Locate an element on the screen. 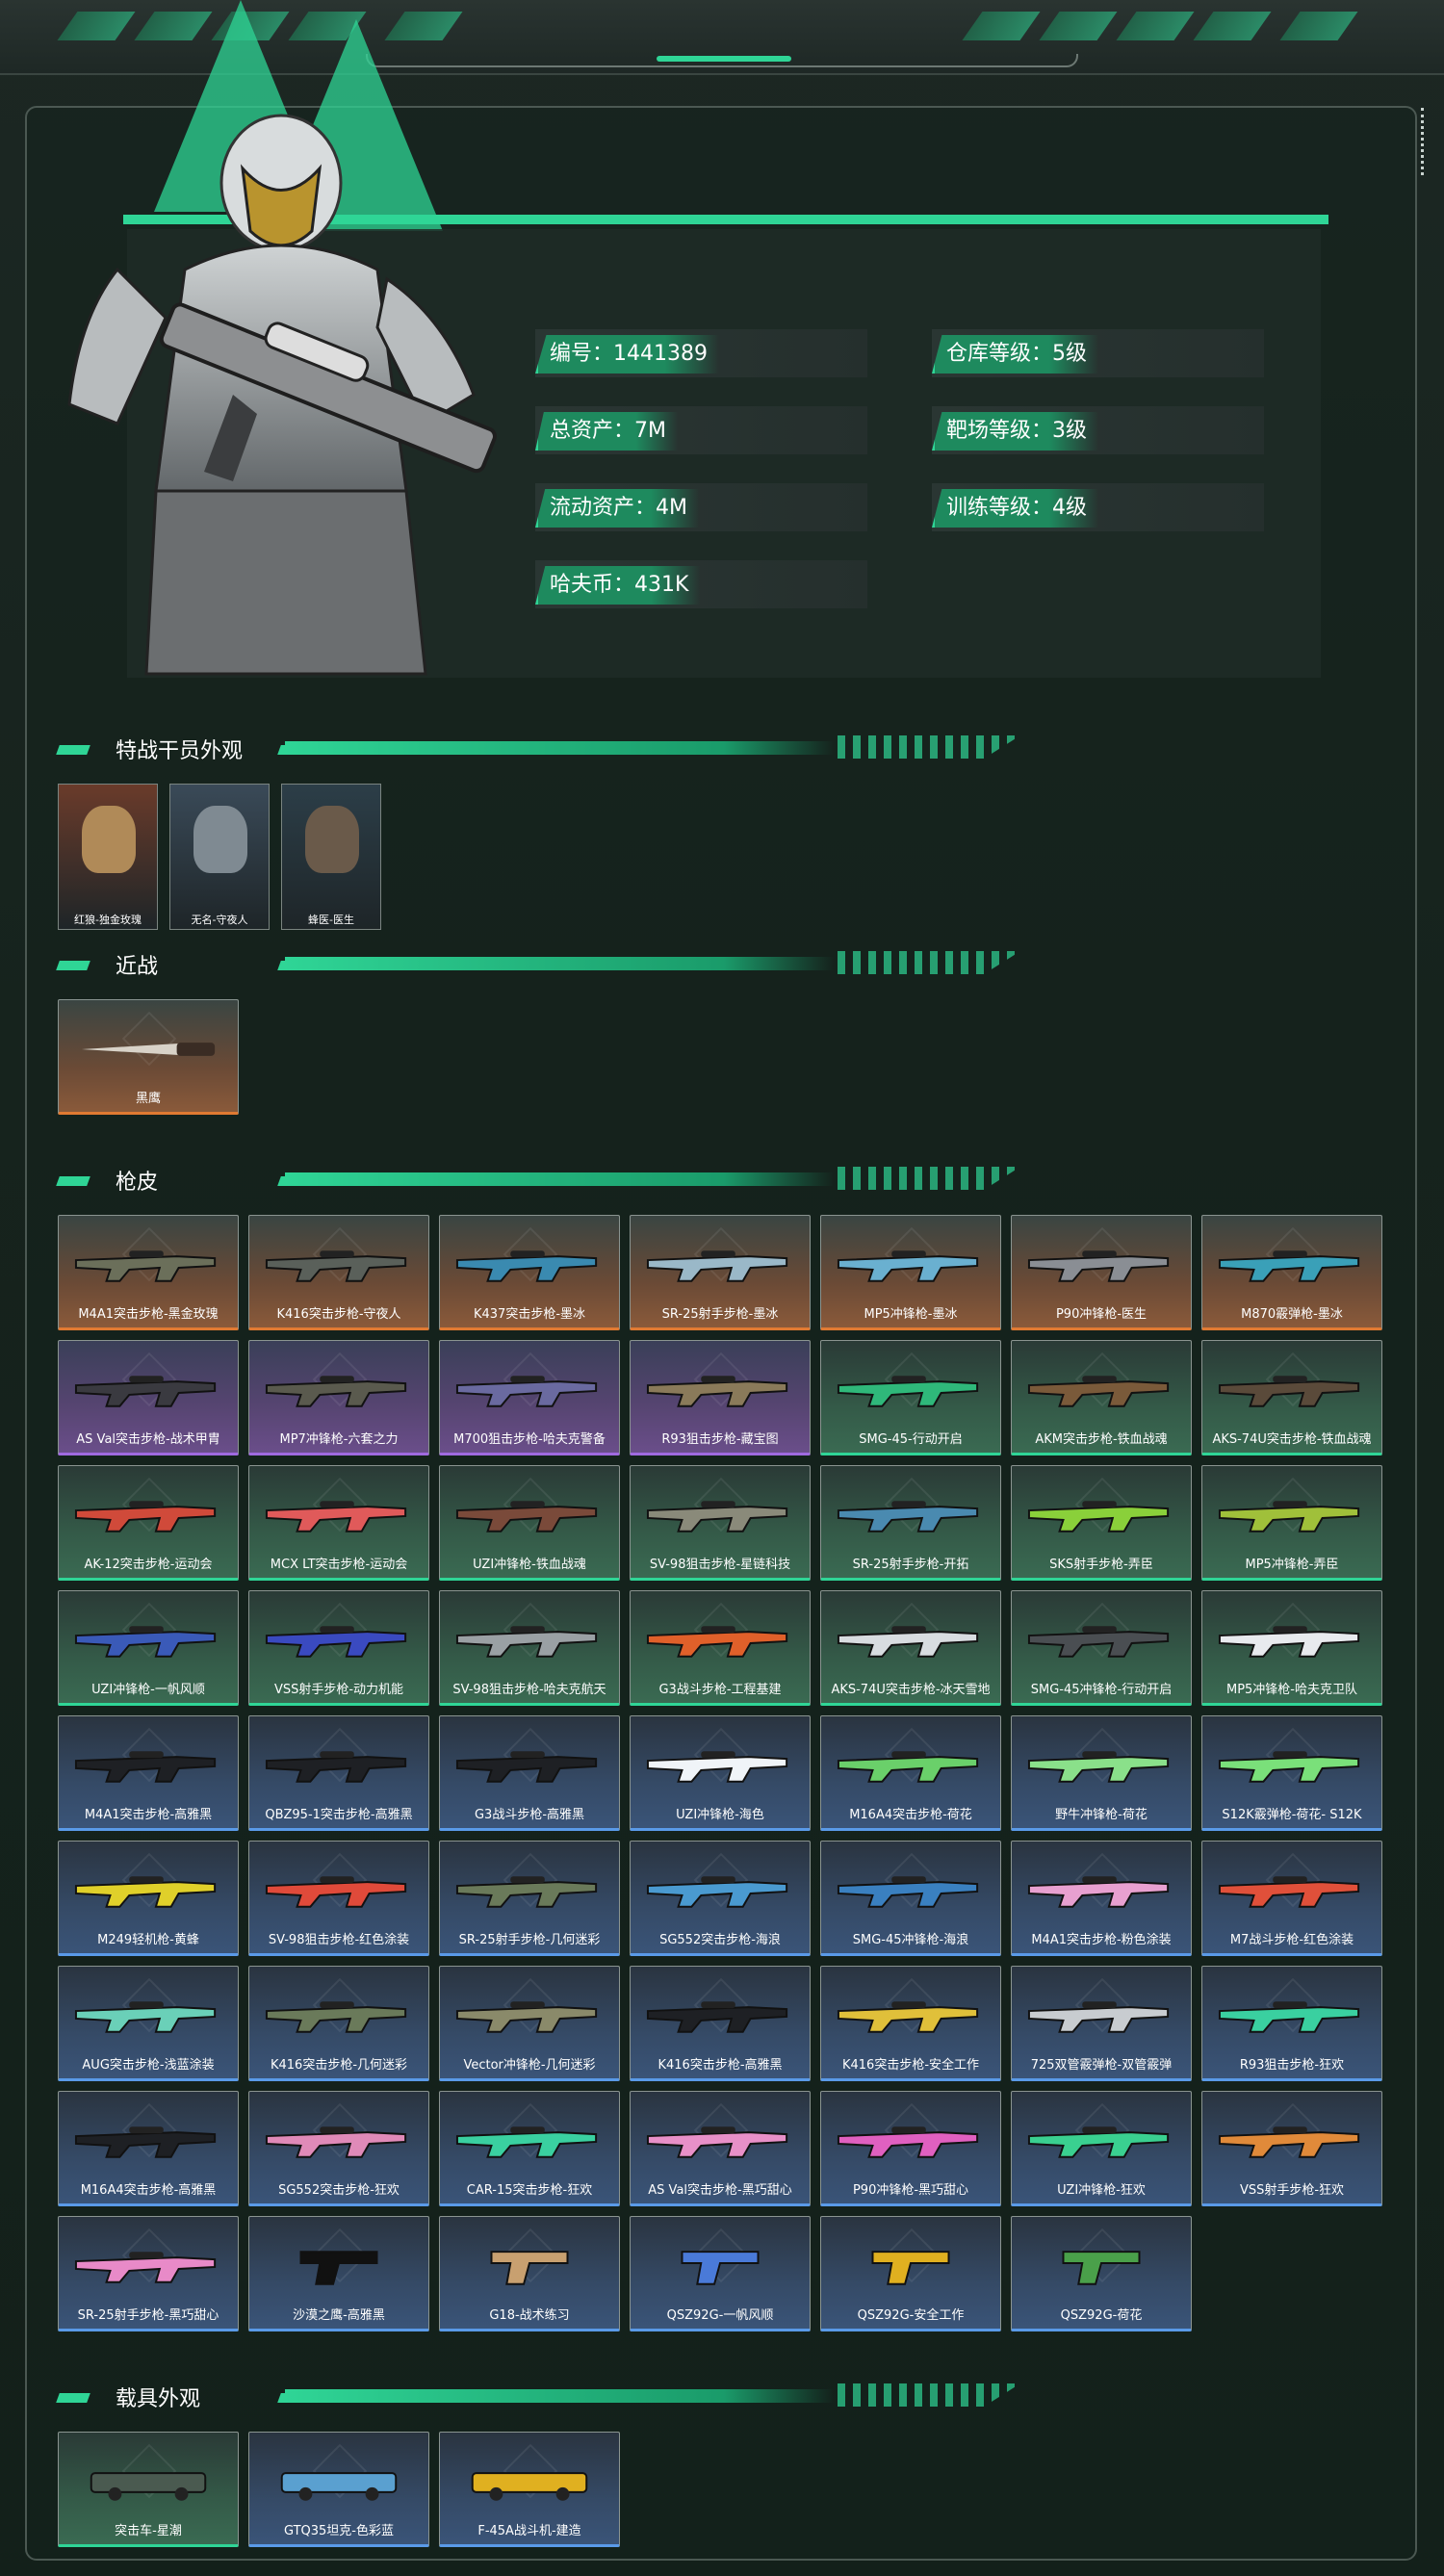 The image size is (1444, 2576). operator-skin-card: 无名-守夜人 is located at coordinates (220, 857).